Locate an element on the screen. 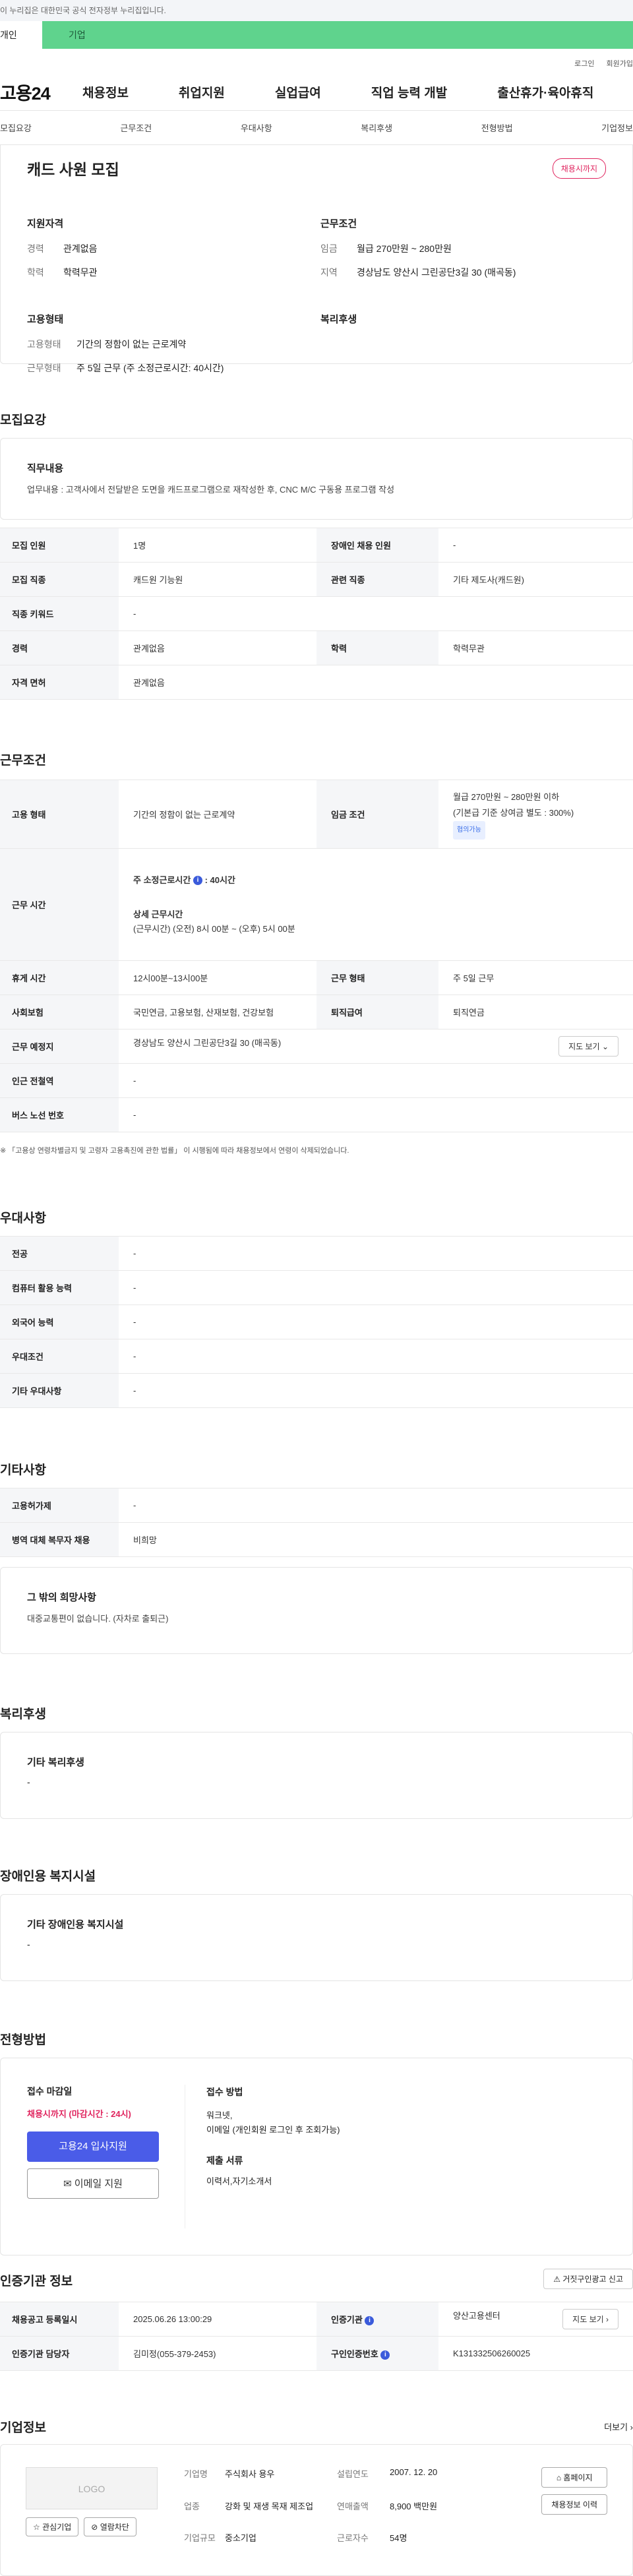 This screenshot has height=2576, width=633. wage-value: 월급 270만원 ~ 280만원 이하 is located at coordinates (506, 796).